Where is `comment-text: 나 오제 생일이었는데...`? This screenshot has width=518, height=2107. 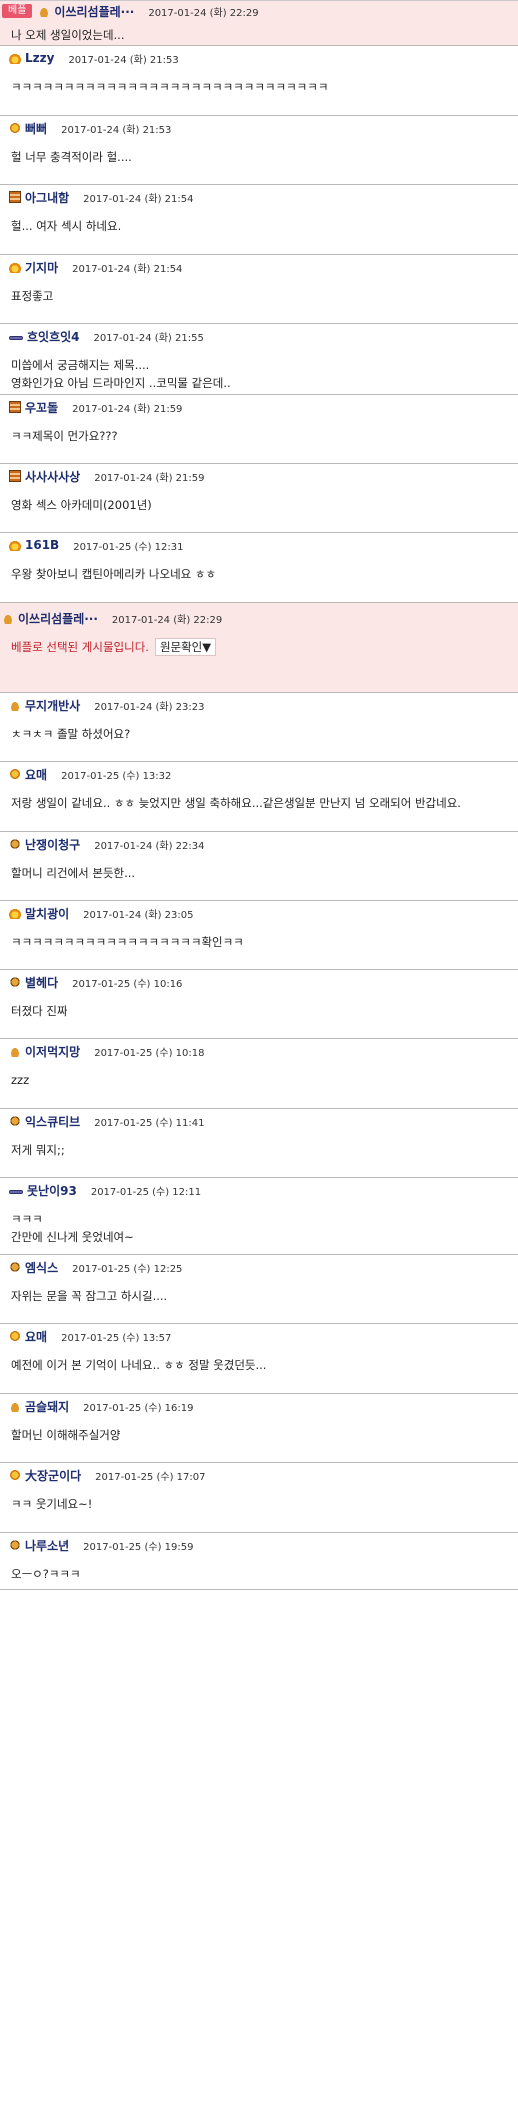 comment-text: 나 오제 생일이었는데... is located at coordinates (68, 35).